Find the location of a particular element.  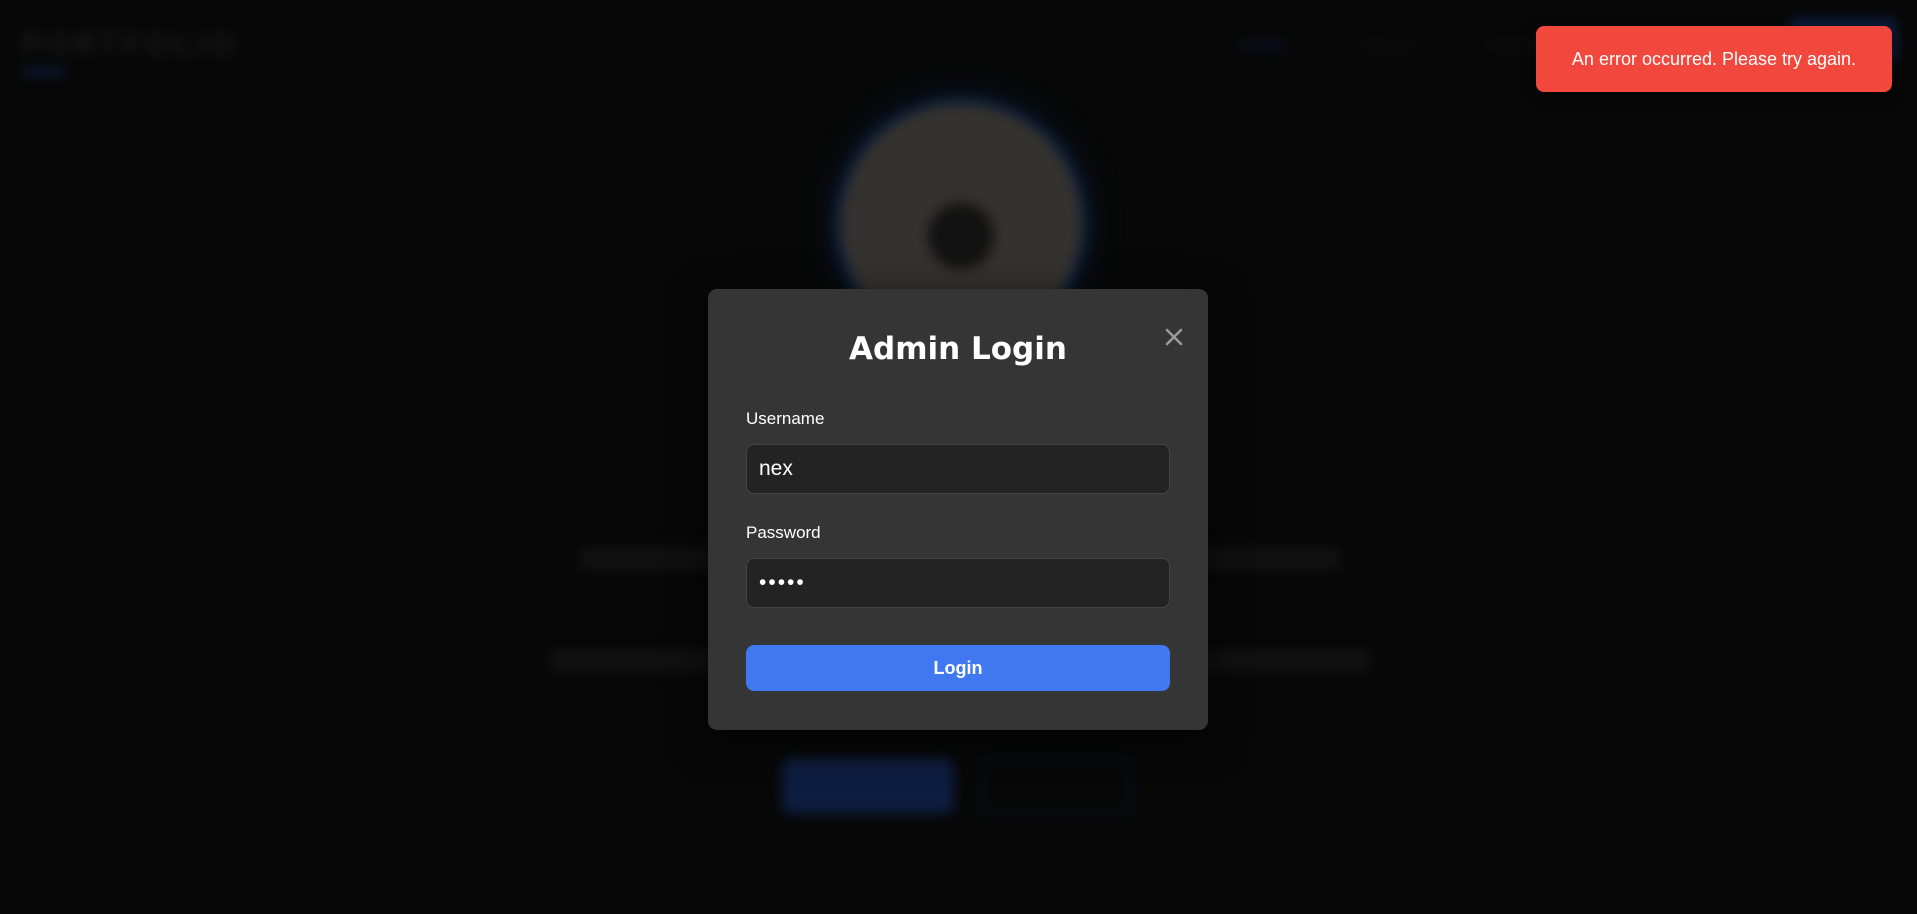

login-button: Login is located at coordinates (958, 668).